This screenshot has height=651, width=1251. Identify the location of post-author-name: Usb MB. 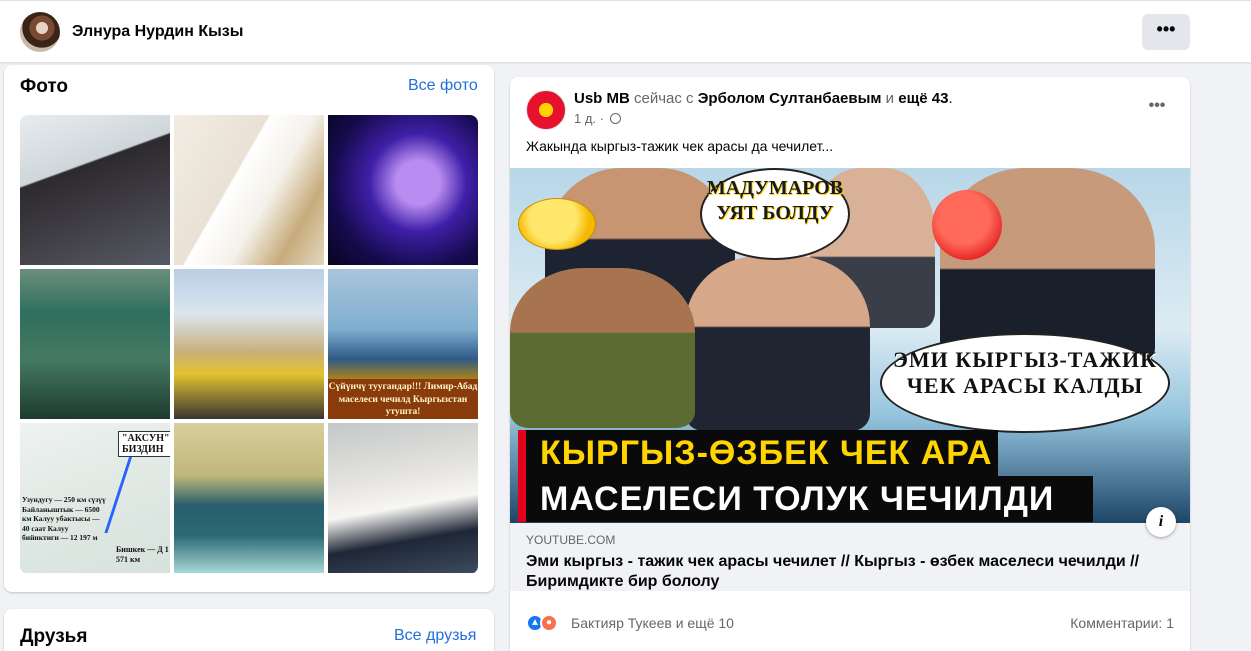
(602, 98).